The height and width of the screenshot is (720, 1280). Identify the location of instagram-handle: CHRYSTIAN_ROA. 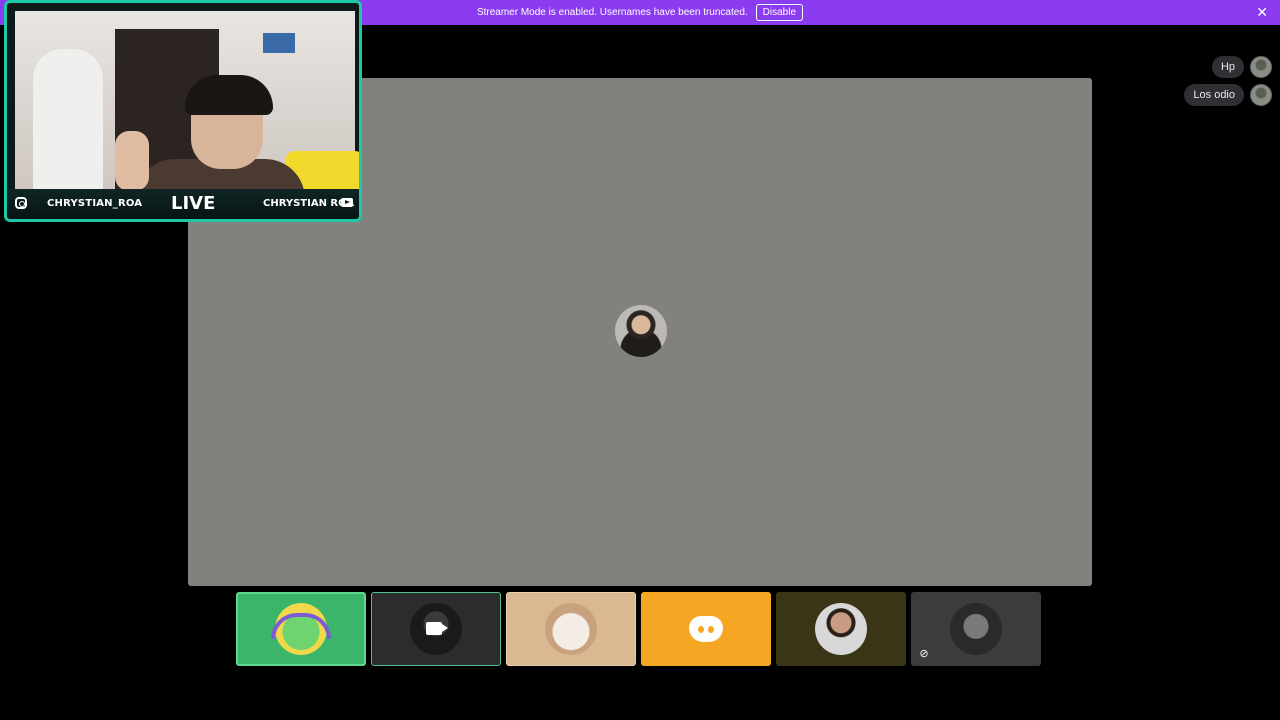
(95, 203).